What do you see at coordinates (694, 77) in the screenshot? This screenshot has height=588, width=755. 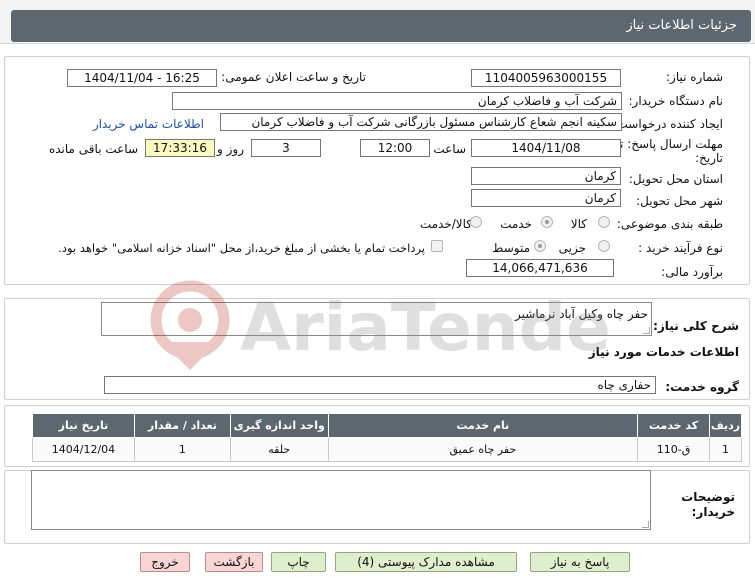 I see `need-number-label: شماره نیاز:` at bounding box center [694, 77].